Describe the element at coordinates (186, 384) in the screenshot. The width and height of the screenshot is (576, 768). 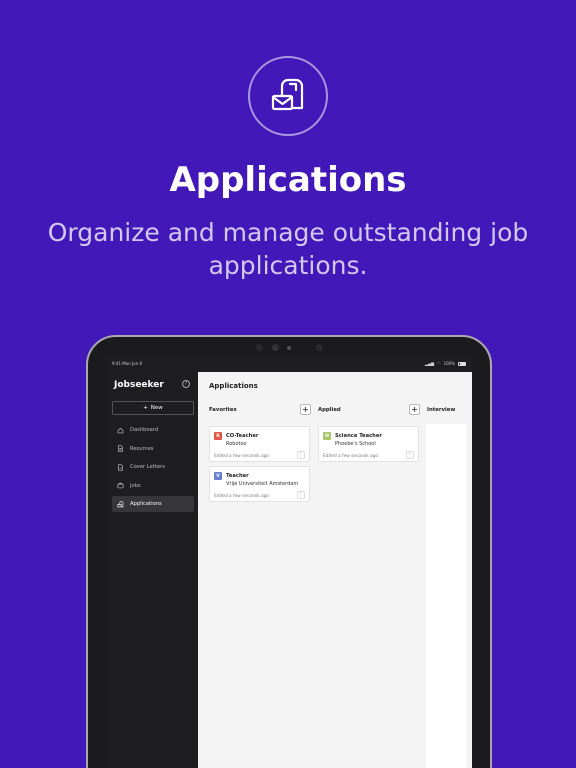
I see `help-icon: ?` at that location.